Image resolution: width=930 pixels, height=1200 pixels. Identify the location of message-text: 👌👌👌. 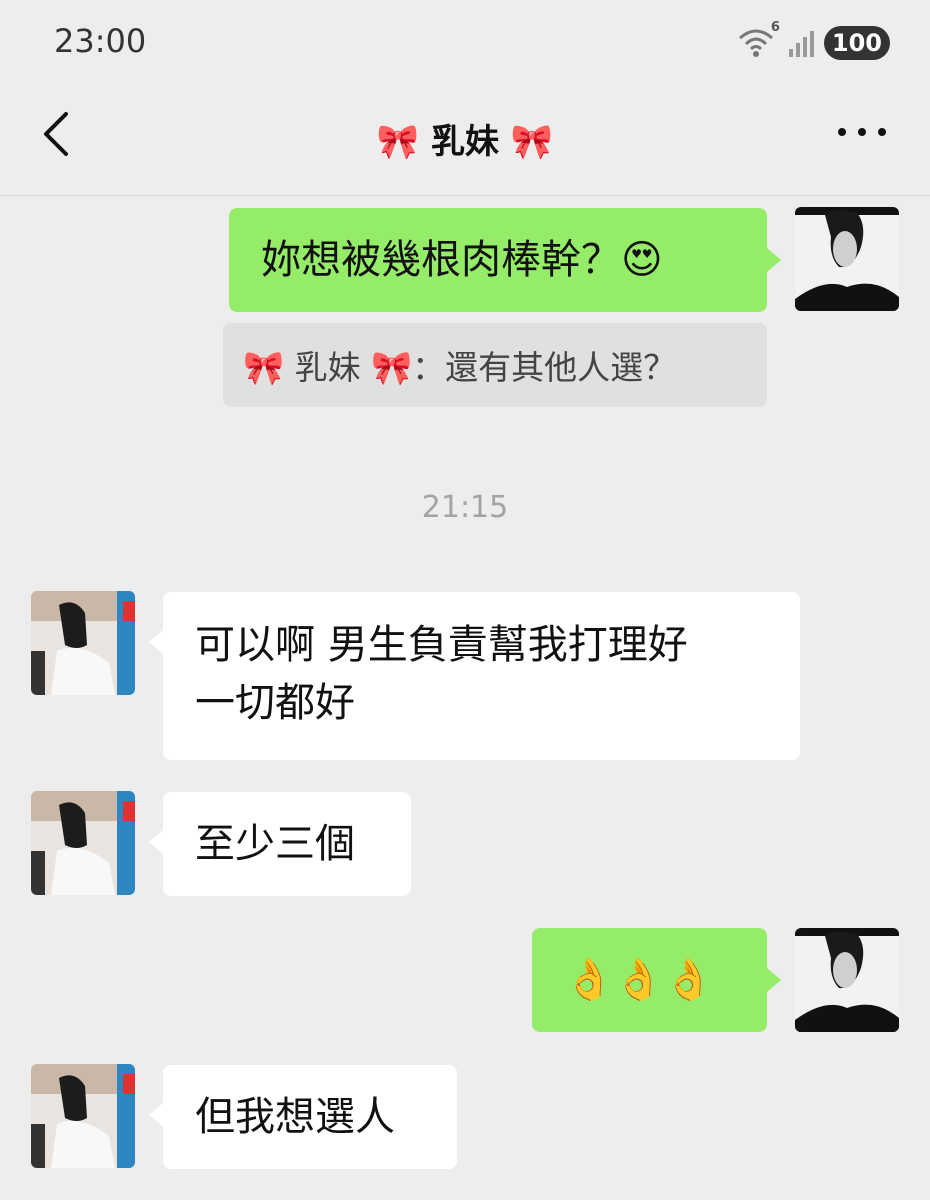
(639, 980).